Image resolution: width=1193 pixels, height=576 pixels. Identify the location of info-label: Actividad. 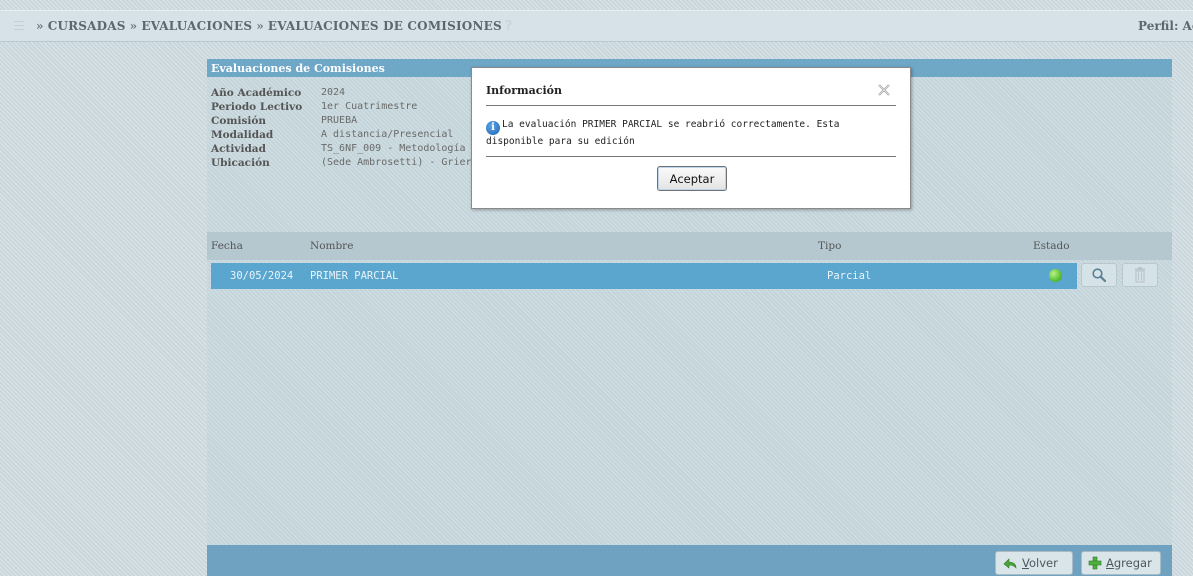
(238, 149).